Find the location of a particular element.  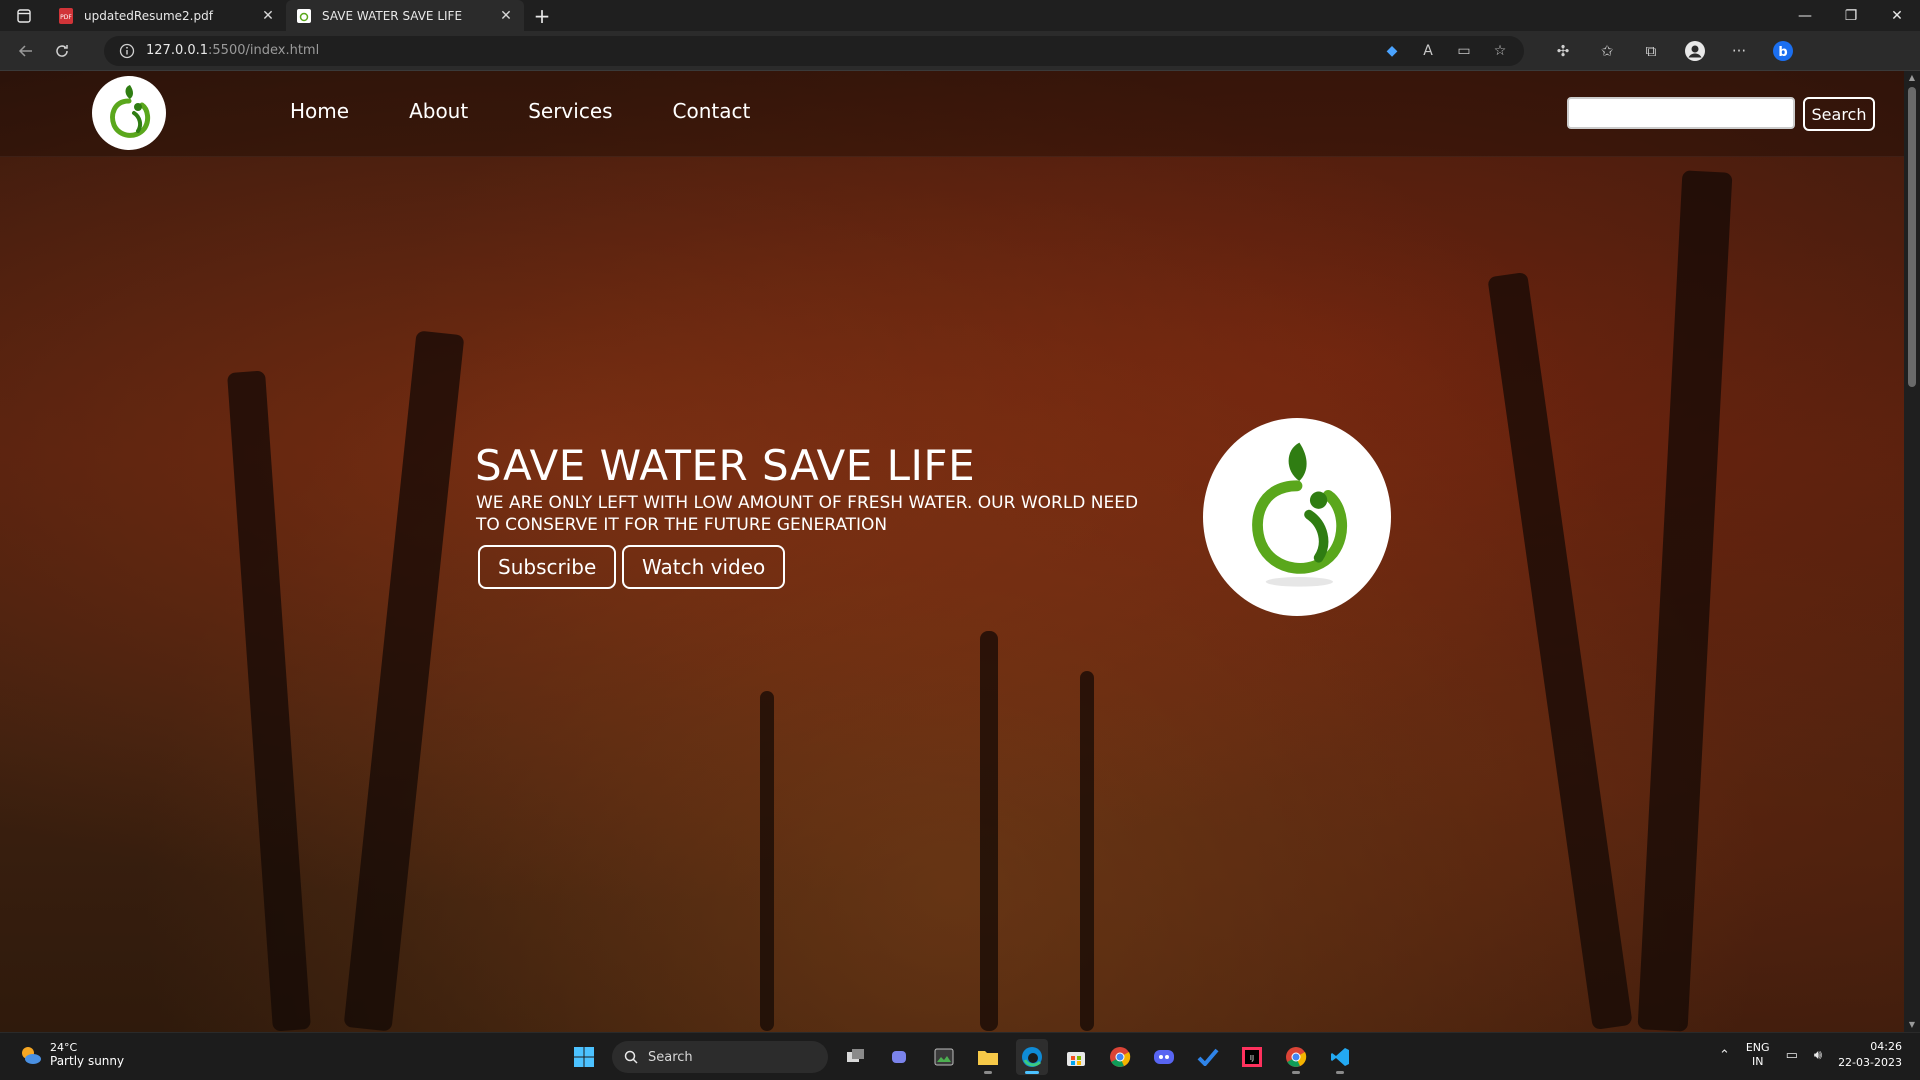

vscode-icon is located at coordinates (1340, 1057).